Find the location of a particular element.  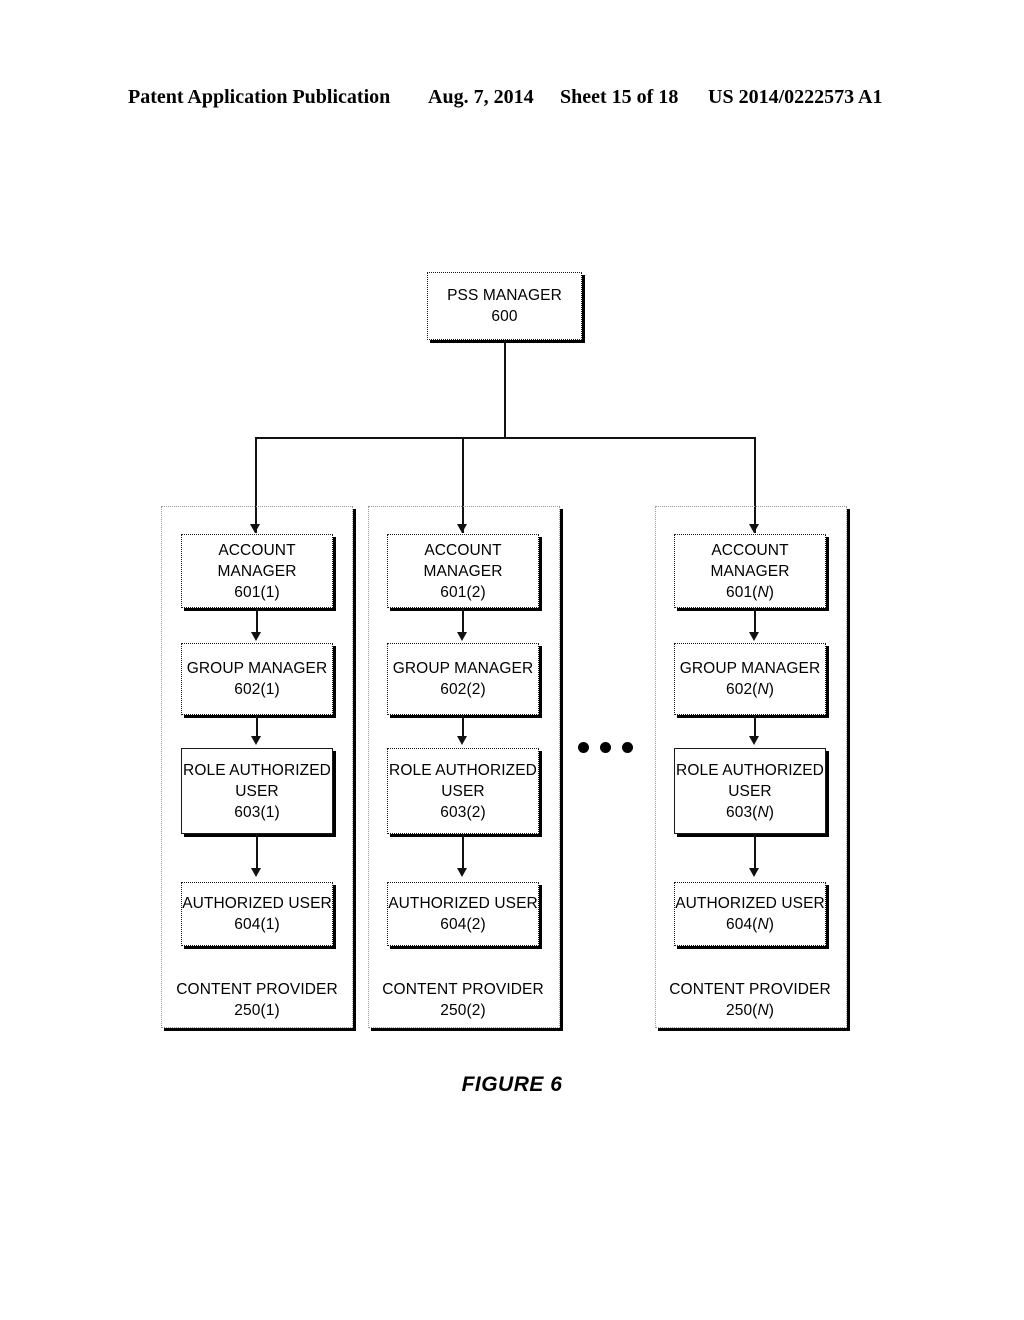

node-role-authorized-user-n-line2: USER is located at coordinates (750, 791).